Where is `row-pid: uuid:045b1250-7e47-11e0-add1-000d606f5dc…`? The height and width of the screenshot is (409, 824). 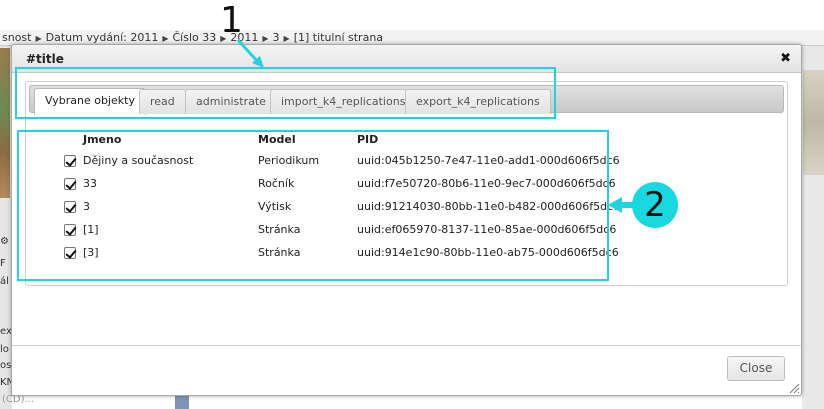 row-pid: uuid:045b1250-7e47-11e0-add1-000d606f5dc… is located at coordinates (488, 160).